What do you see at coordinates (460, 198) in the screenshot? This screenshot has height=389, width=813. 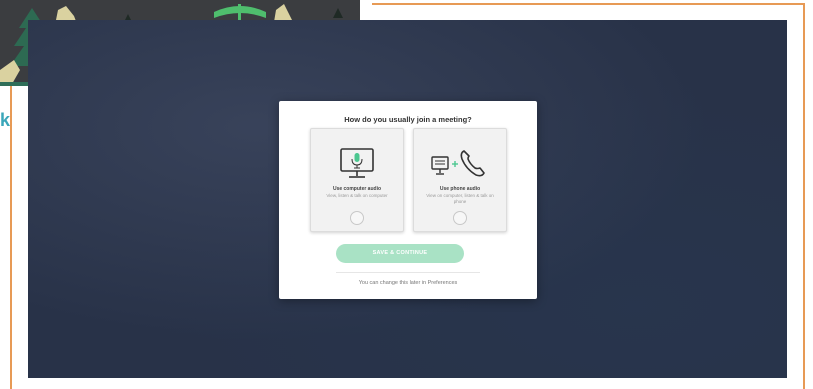 I see `option-description: View on computer, listen & talk on phone` at bounding box center [460, 198].